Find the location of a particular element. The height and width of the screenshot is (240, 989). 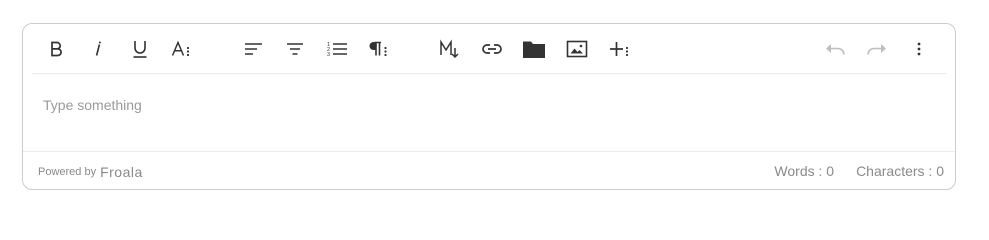

undo-icon is located at coordinates (835, 49).